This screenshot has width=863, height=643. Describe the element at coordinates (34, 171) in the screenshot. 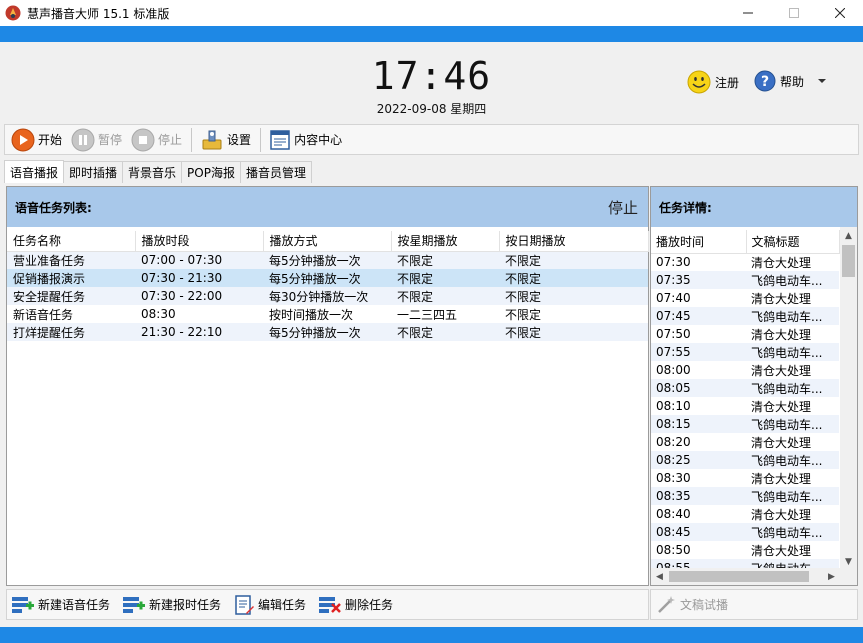

I see `tab-voice-broadcast: 语音播报` at that location.